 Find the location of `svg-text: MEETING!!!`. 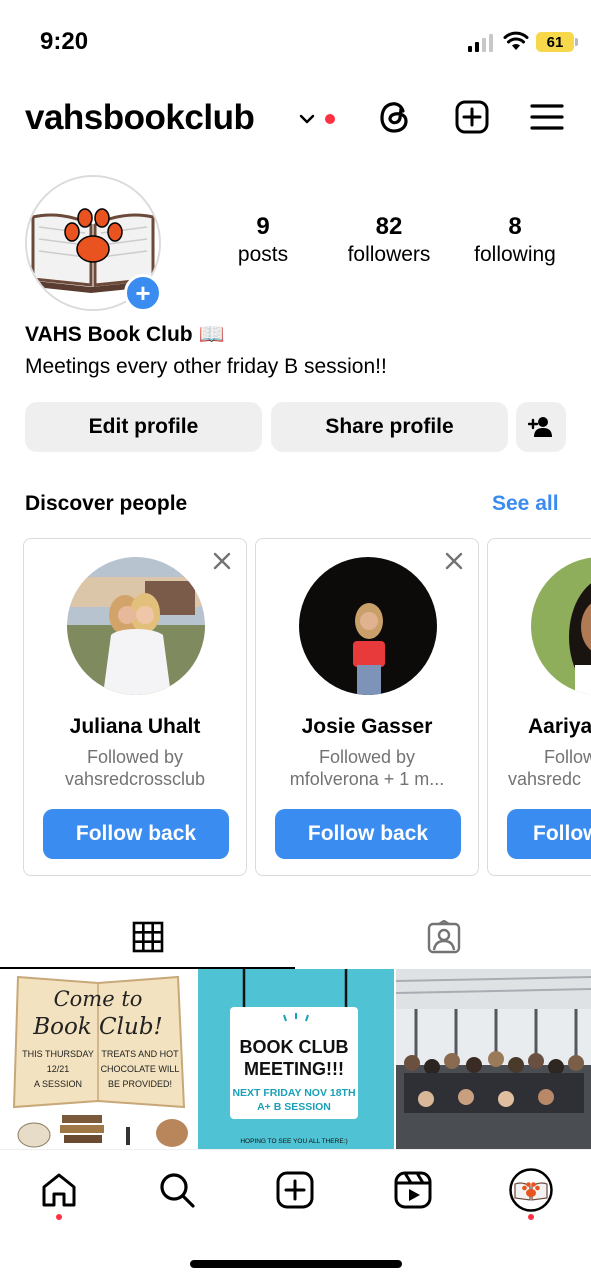

svg-text: MEETING!!! is located at coordinates (294, 1069).